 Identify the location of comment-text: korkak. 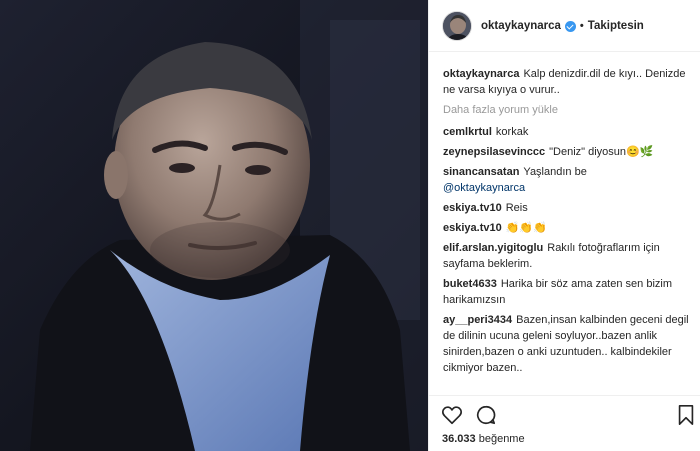
(512, 132).